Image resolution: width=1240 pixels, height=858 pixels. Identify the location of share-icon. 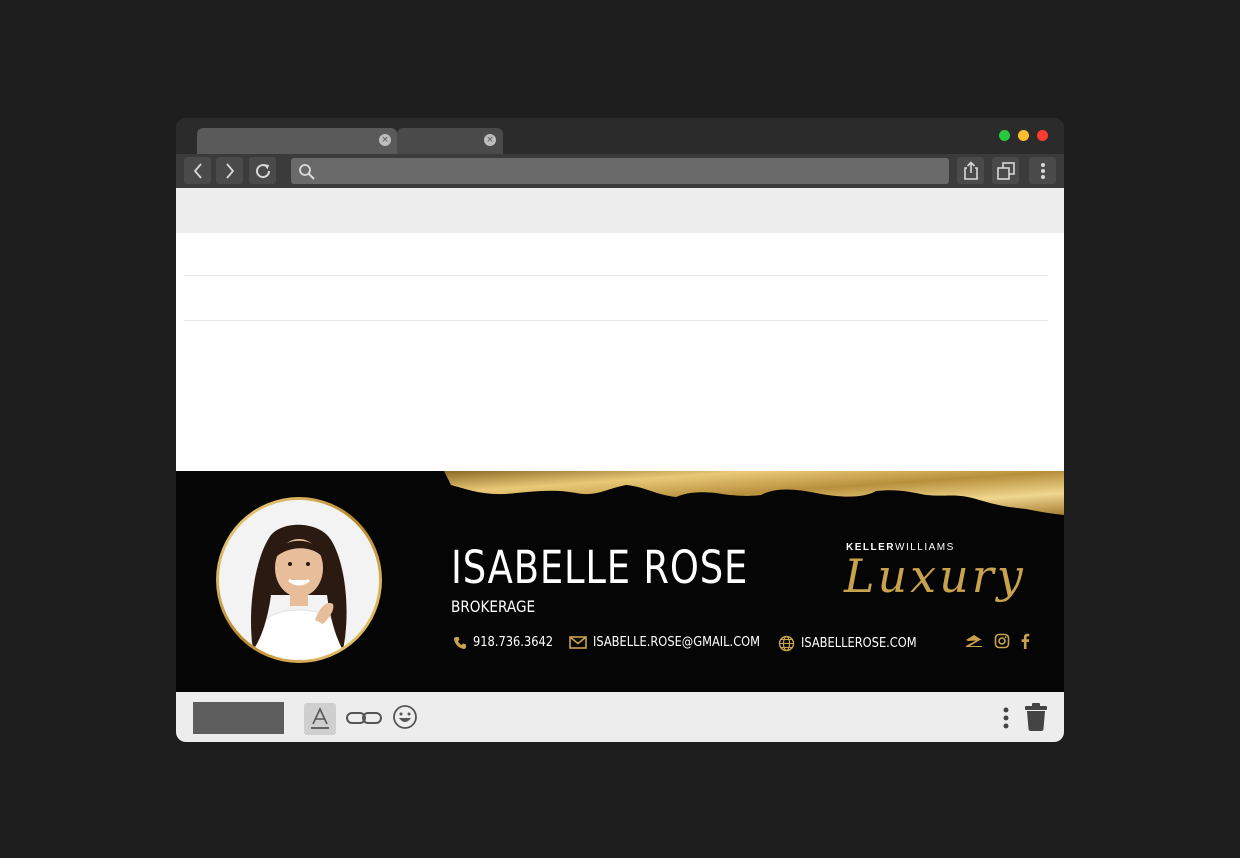
(970, 170).